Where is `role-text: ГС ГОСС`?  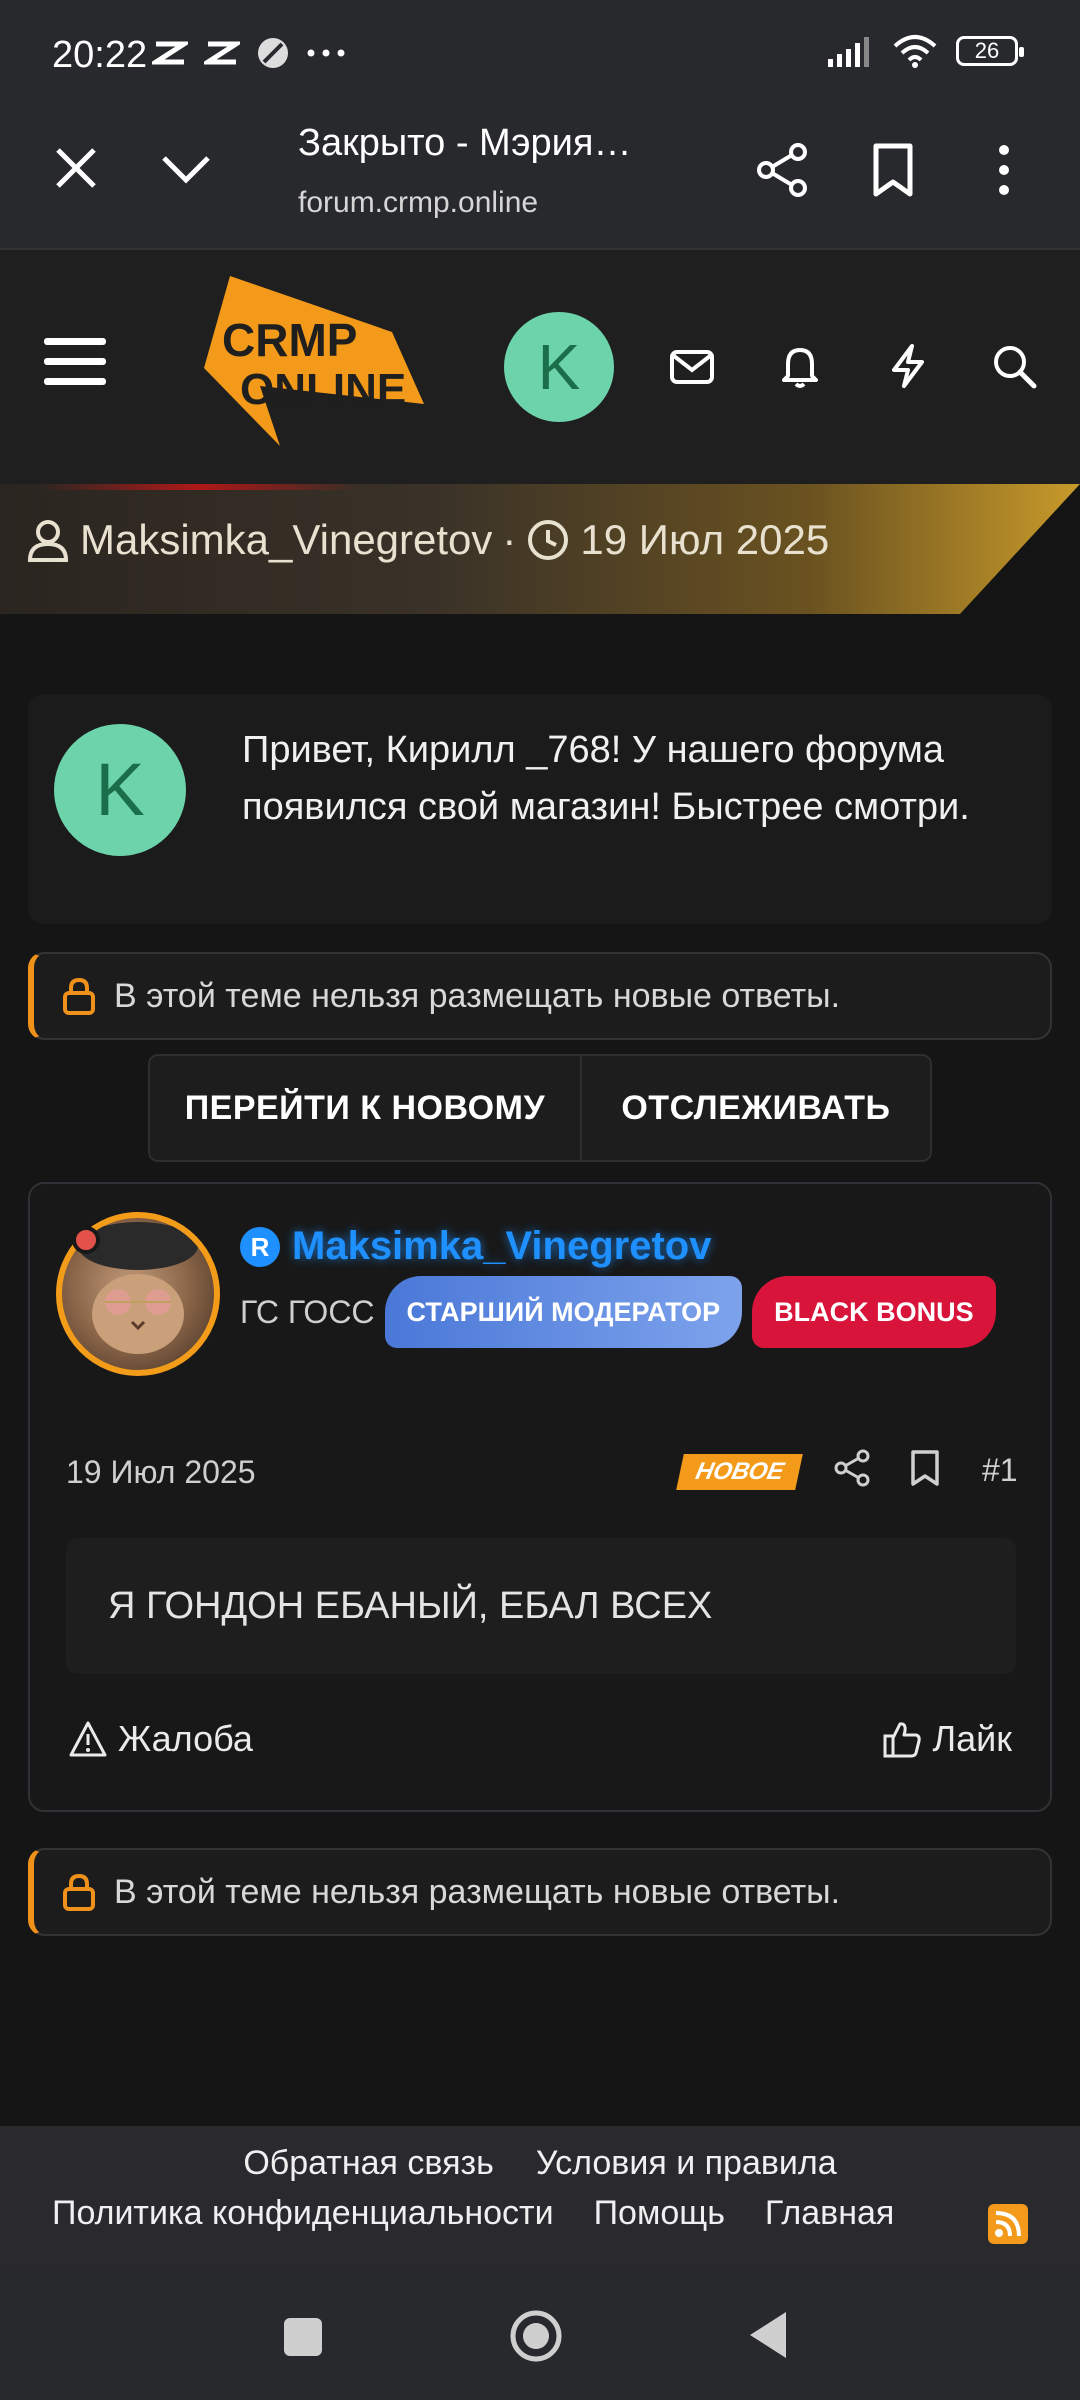 role-text: ГС ГОСС is located at coordinates (307, 1311).